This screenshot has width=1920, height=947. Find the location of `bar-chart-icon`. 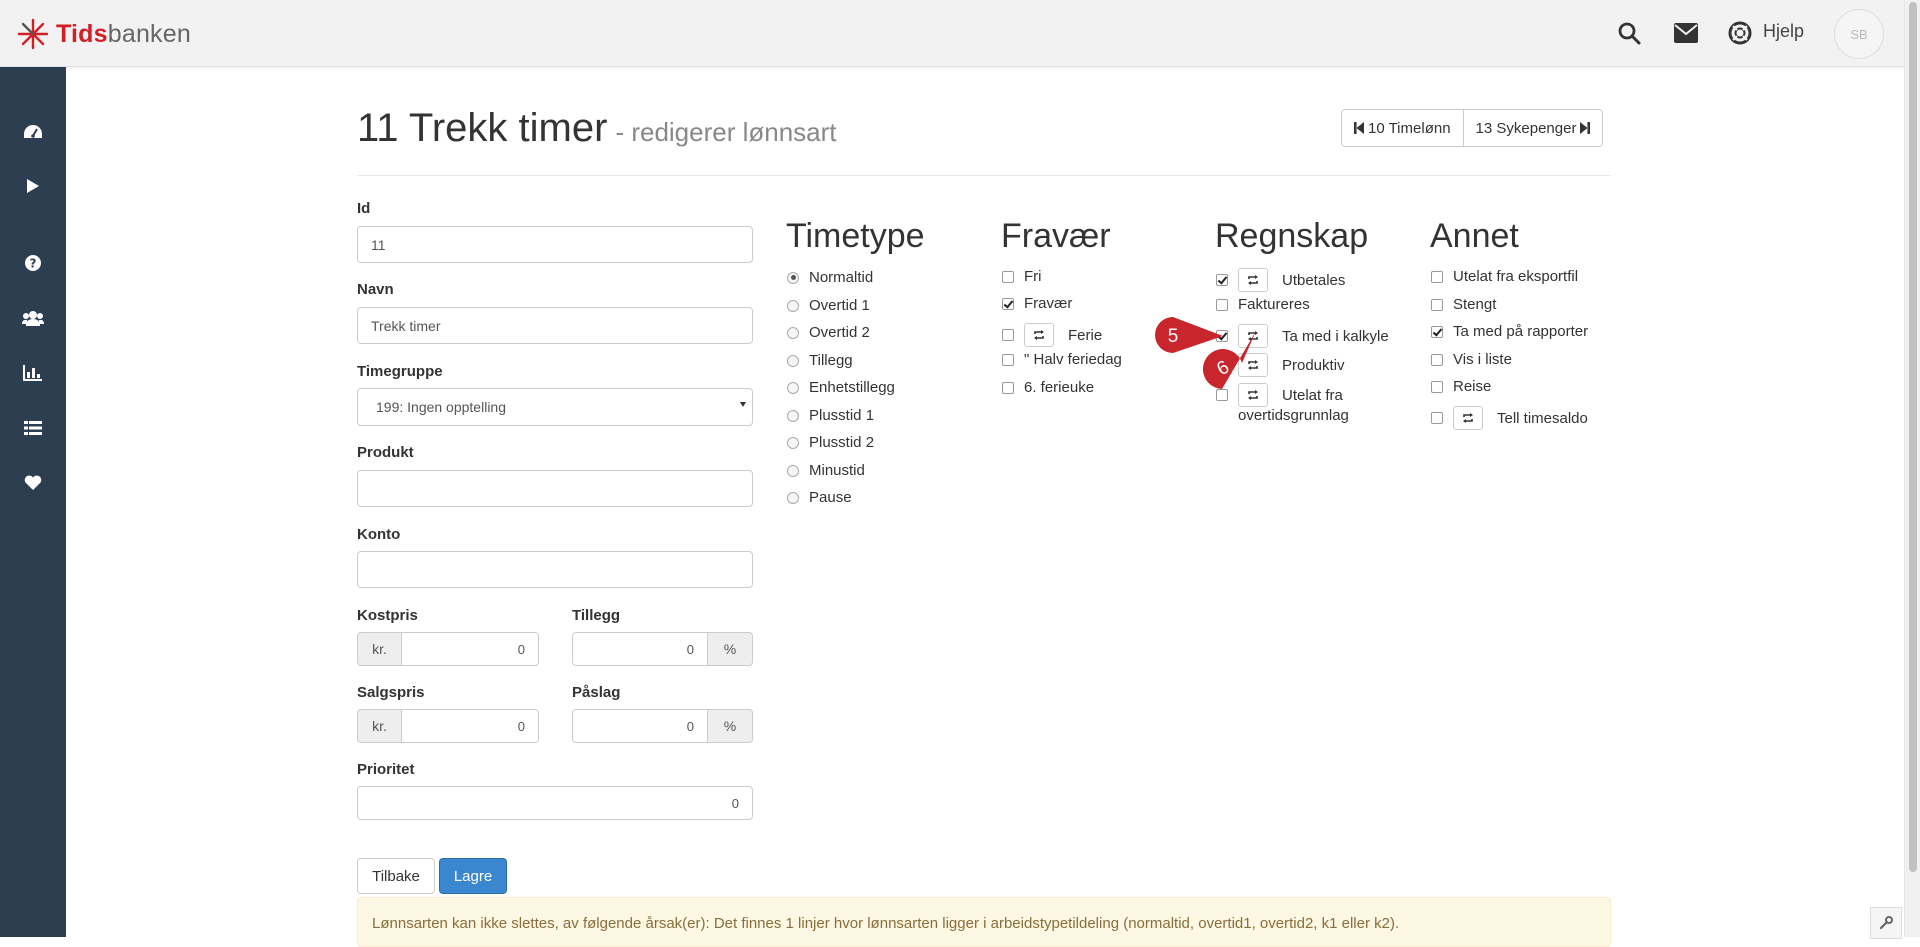

bar-chart-icon is located at coordinates (32, 373).